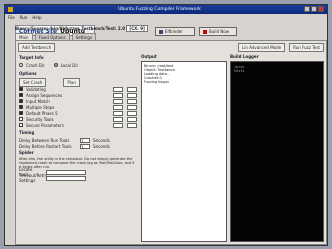 This screenshot has height=249, width=332. Describe the element at coordinates (101, 146) in the screenshot. I see `delay-restart-unit: Seconds` at that location.